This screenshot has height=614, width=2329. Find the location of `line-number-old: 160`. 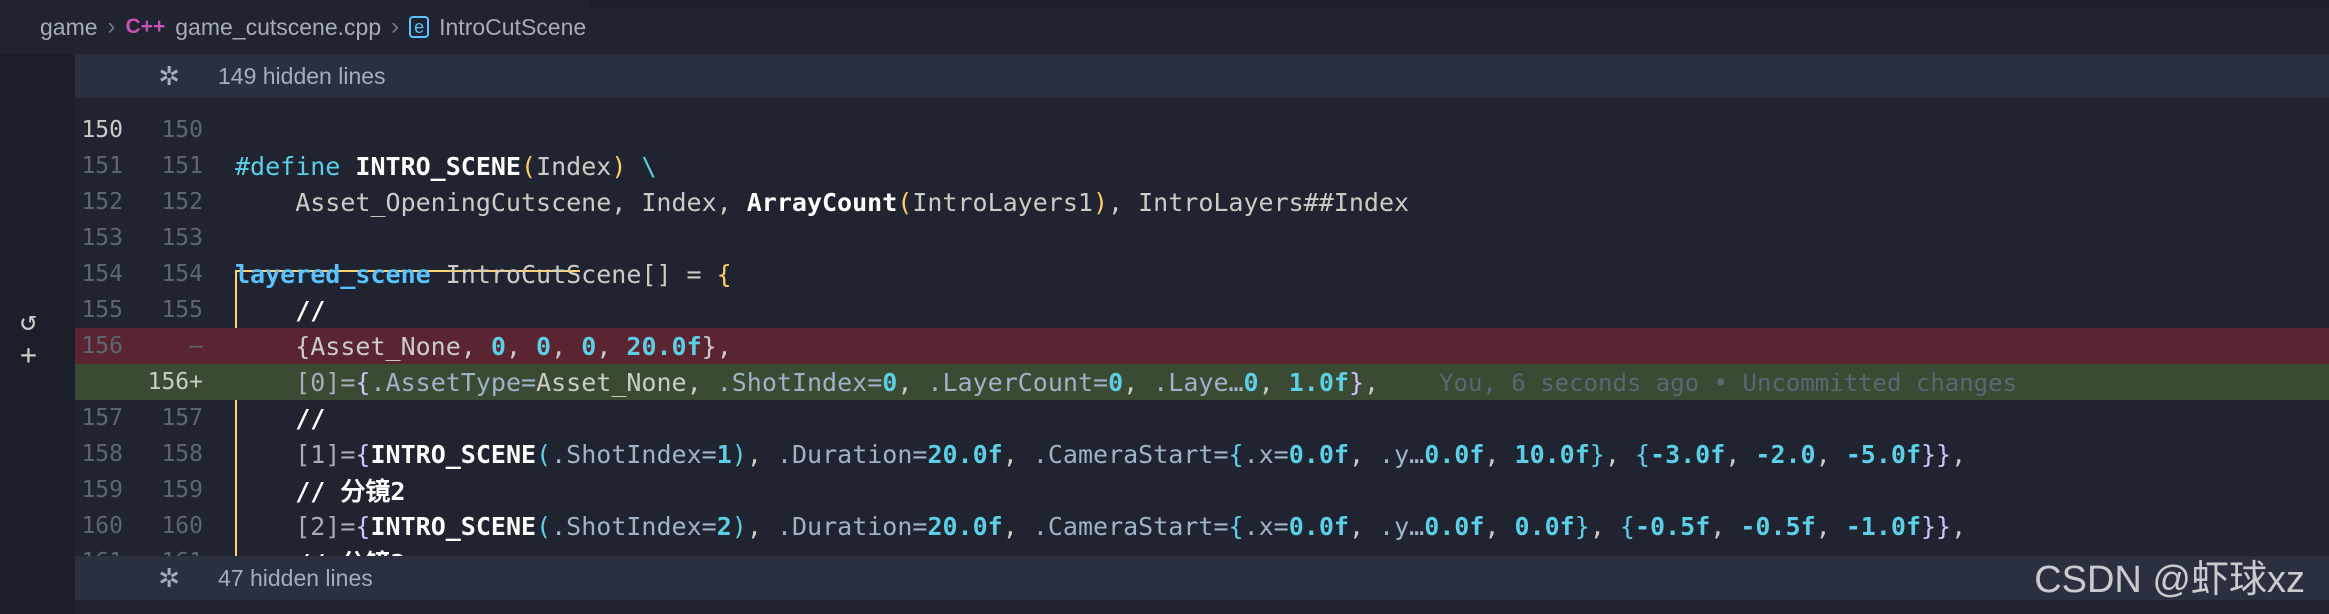

line-number-old: 160 is located at coordinates (102, 526).